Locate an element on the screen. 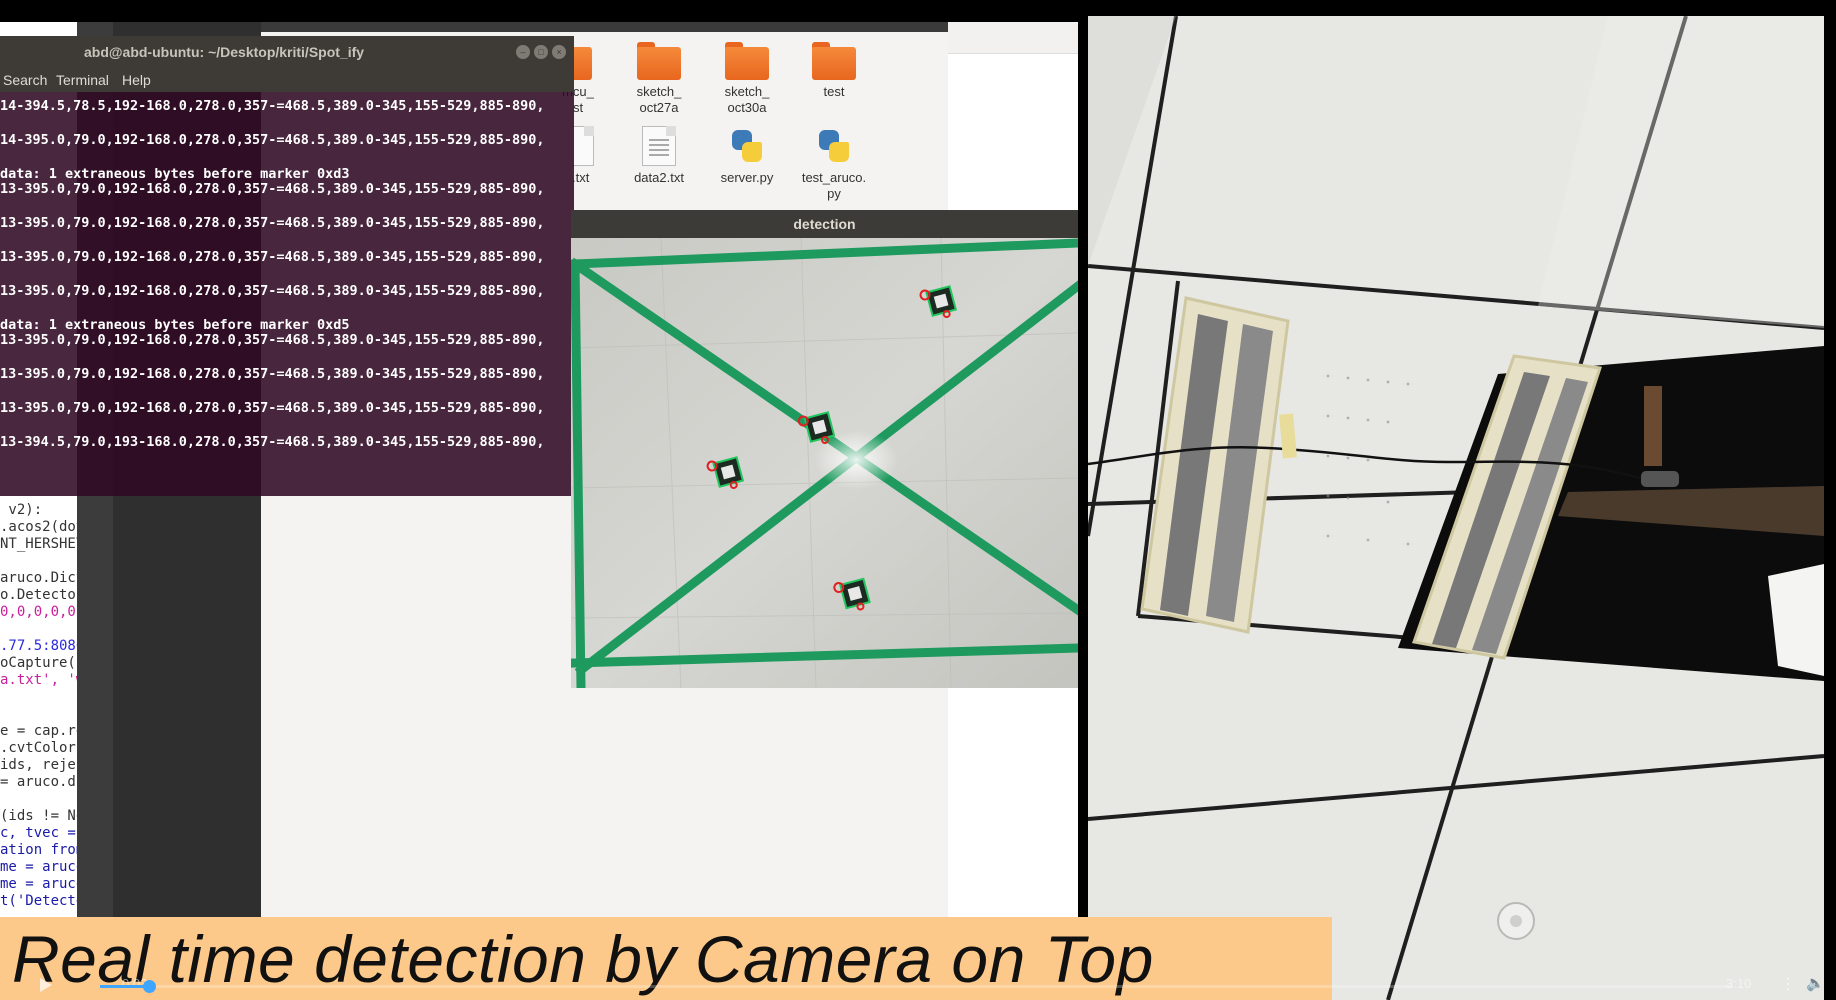 The width and height of the screenshot is (1836, 1000). code-line: aruco.Dict is located at coordinates (38, 578).